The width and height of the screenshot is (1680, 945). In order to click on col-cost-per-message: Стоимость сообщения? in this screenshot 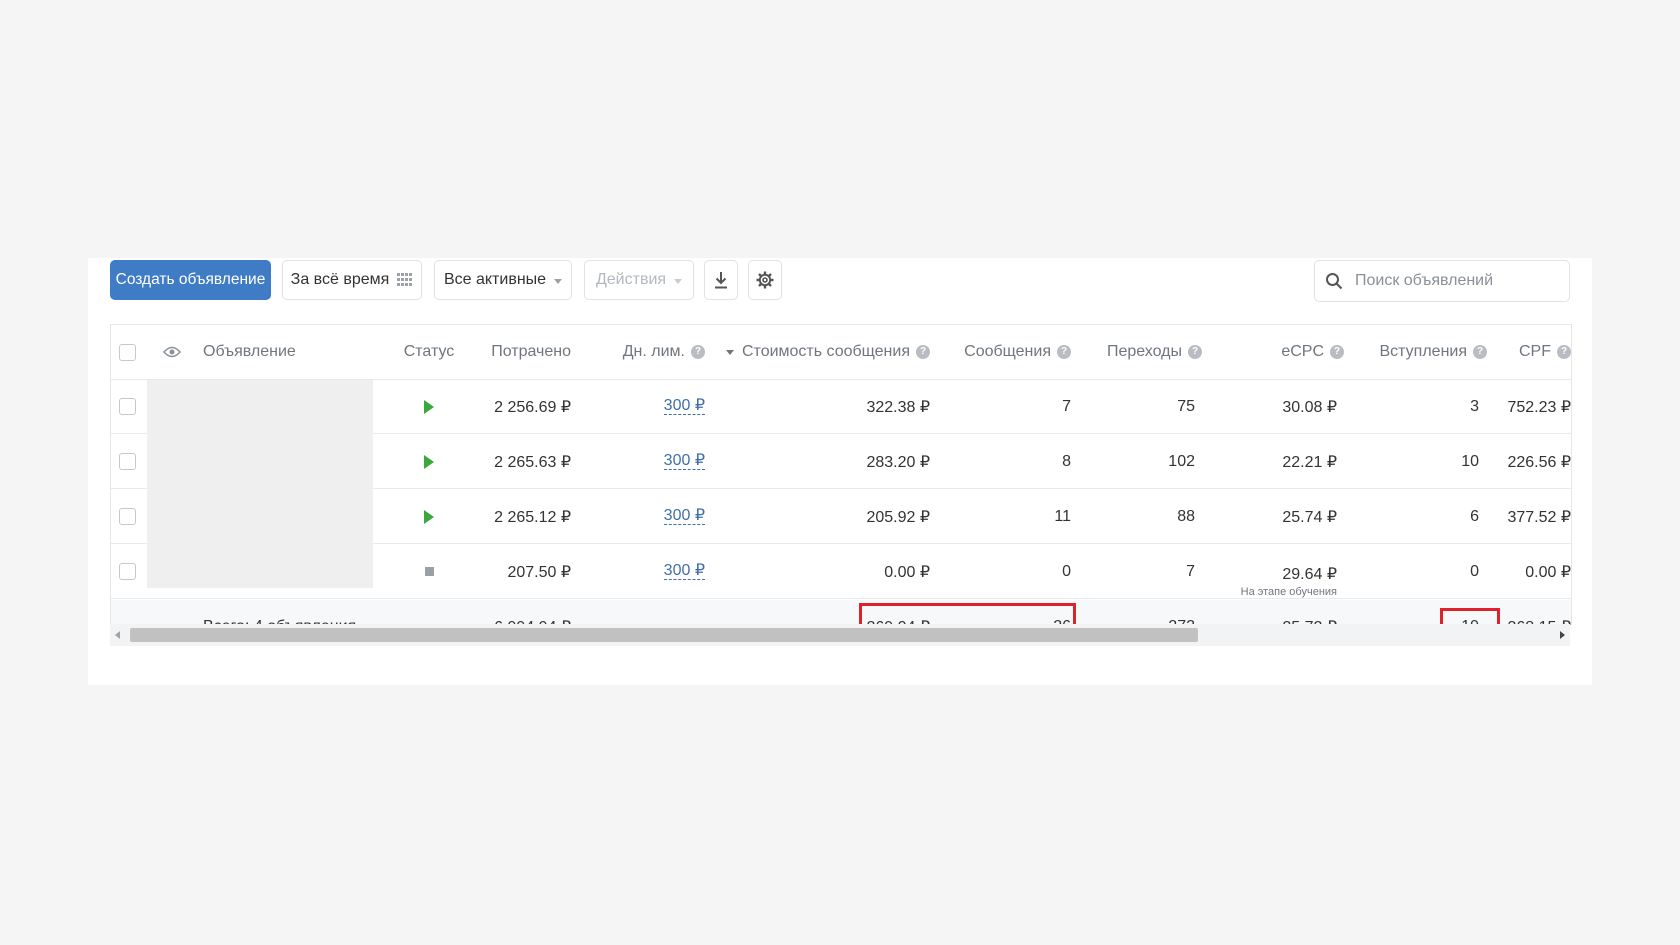, I will do `click(827, 352)`.